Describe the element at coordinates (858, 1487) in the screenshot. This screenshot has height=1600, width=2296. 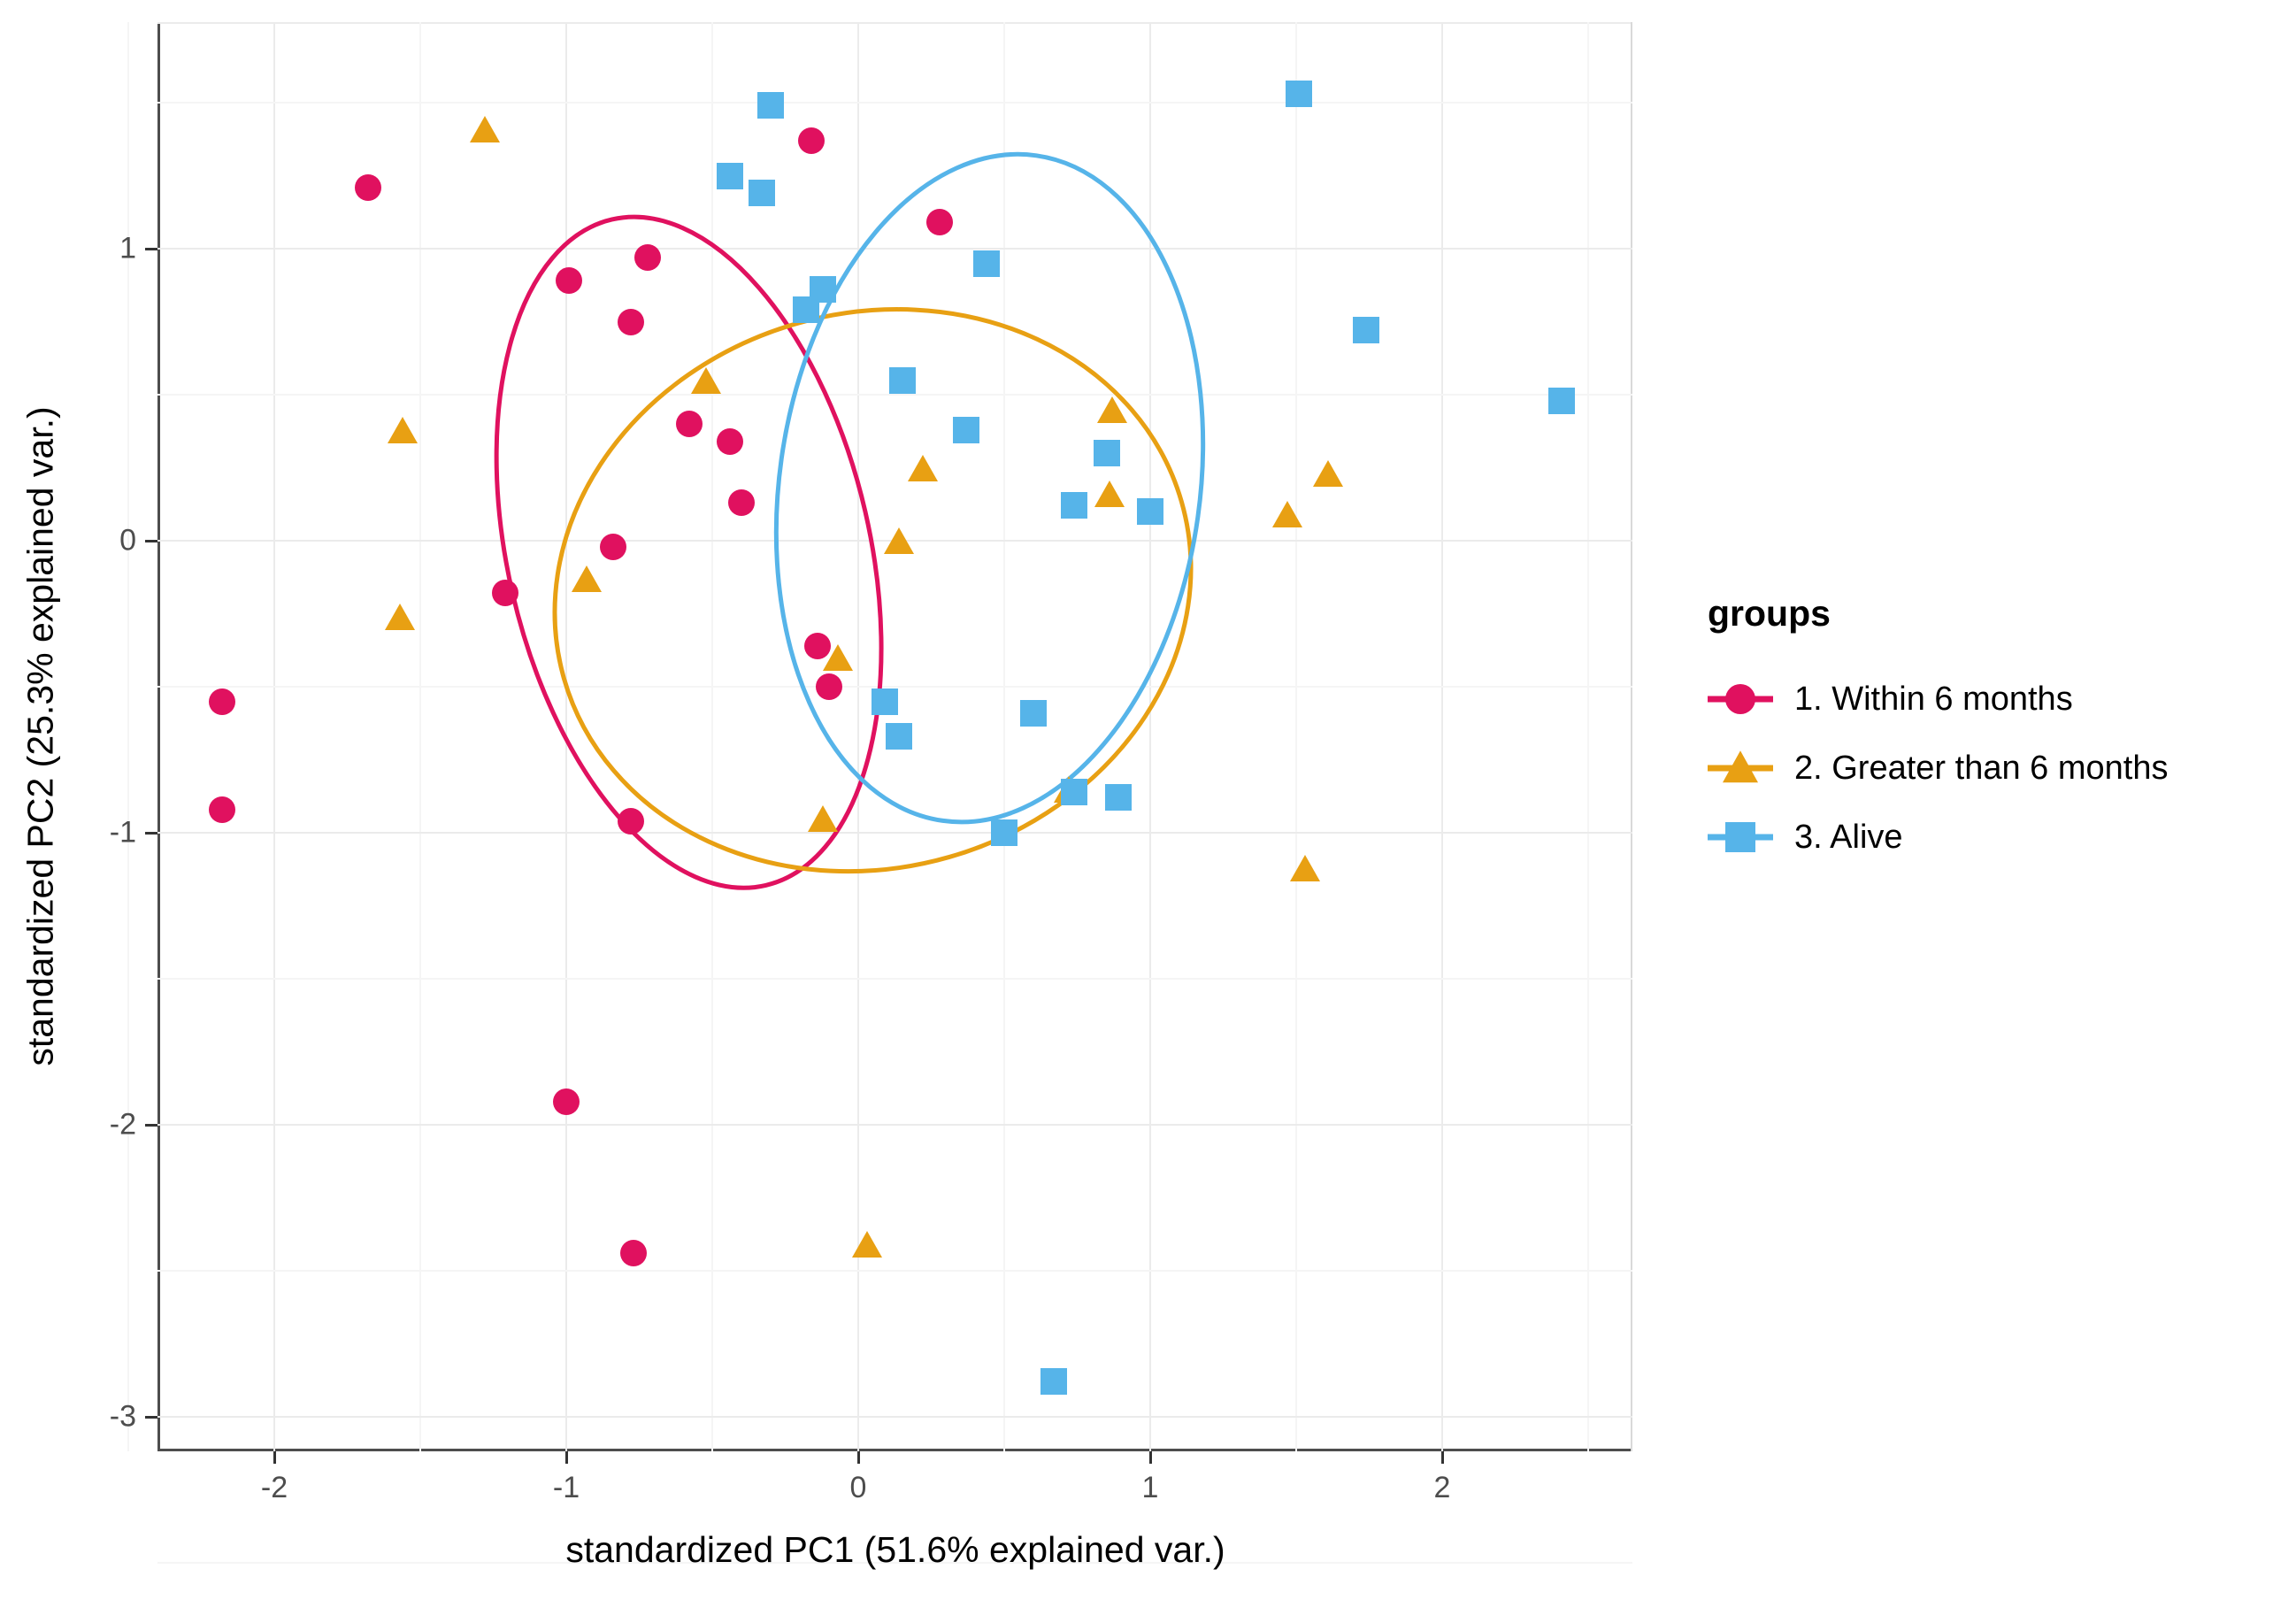
I see `x-tick-label: 0` at that location.